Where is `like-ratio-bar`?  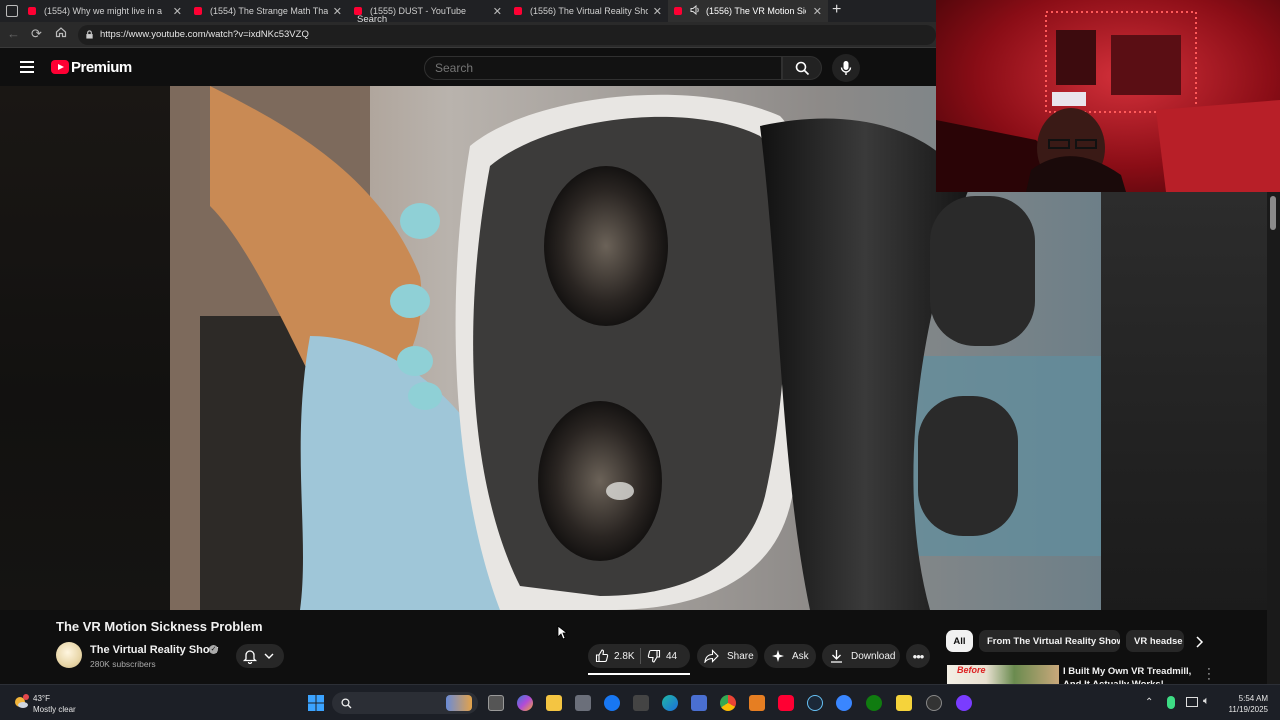 like-ratio-bar is located at coordinates (639, 674).